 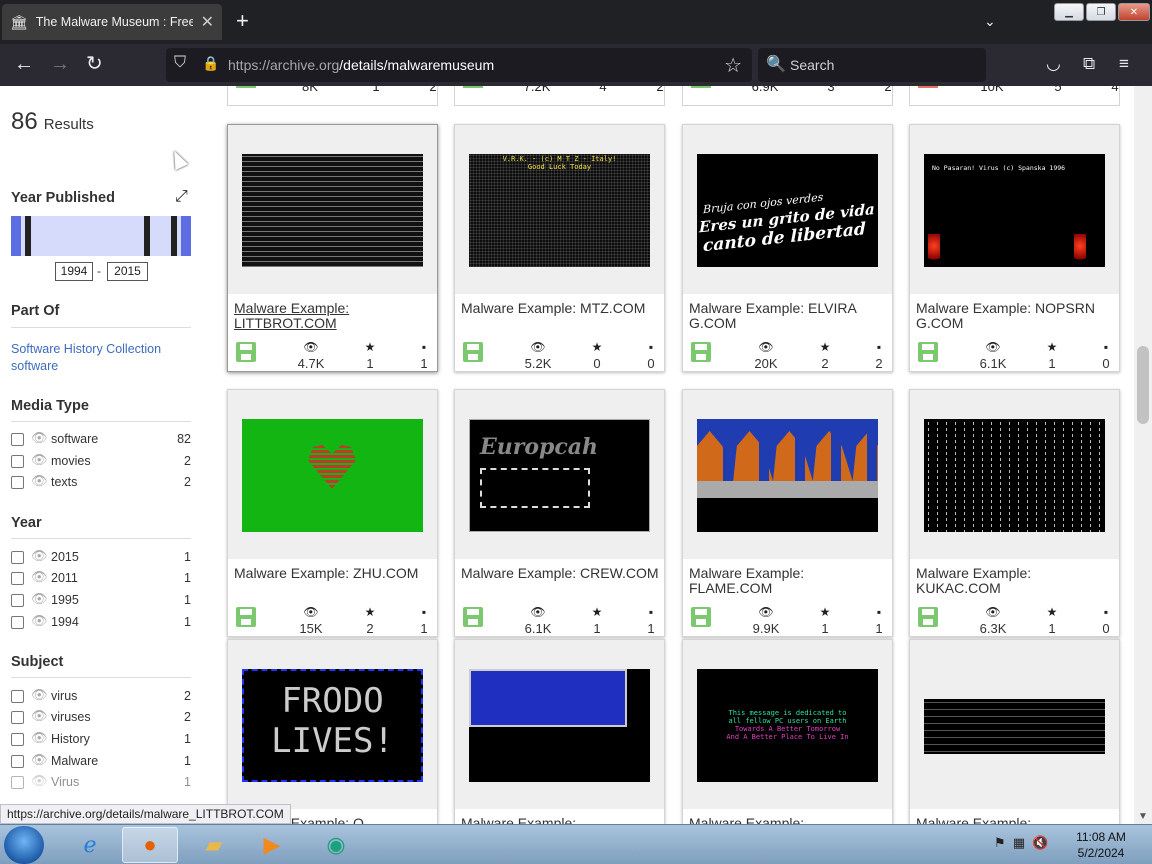 What do you see at coordinates (242, 21) in the screenshot?
I see `new-tab-button: +` at bounding box center [242, 21].